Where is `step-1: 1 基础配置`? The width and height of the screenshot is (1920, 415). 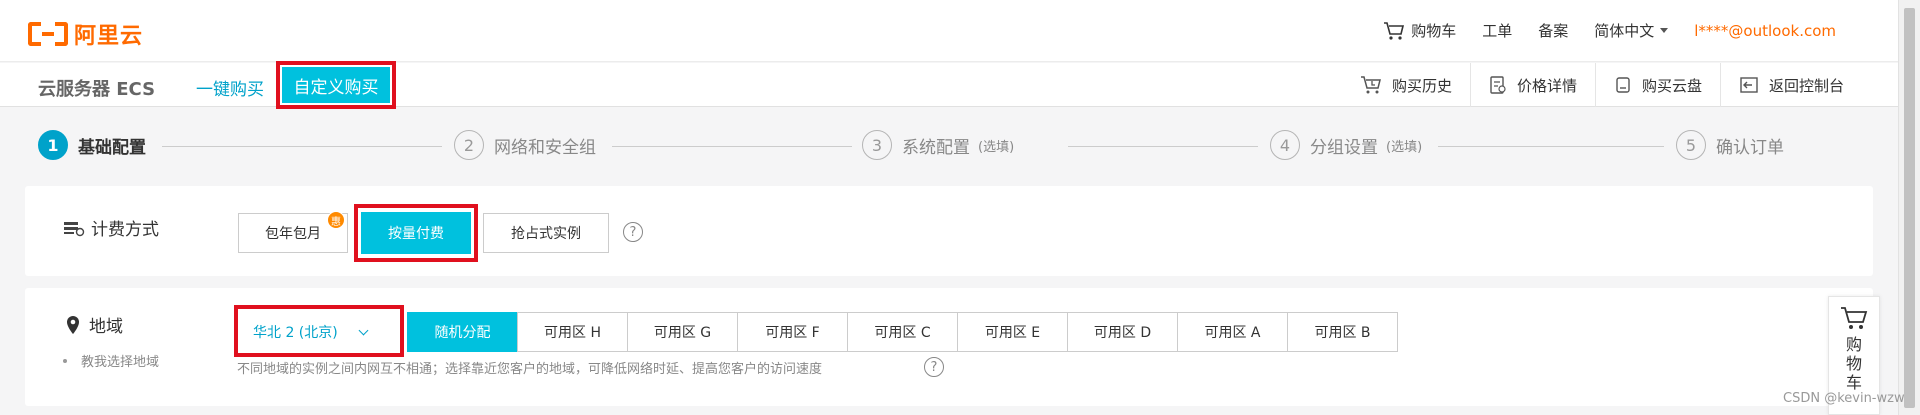
step-1: 1 基础配置 is located at coordinates (92, 145).